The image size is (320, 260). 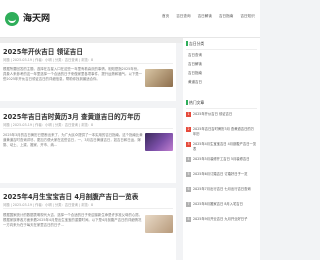 I want to click on ranking-link: 2025年吉日吉时黄历3月 查黄道吉日的万年历, so click(x=225, y=131).